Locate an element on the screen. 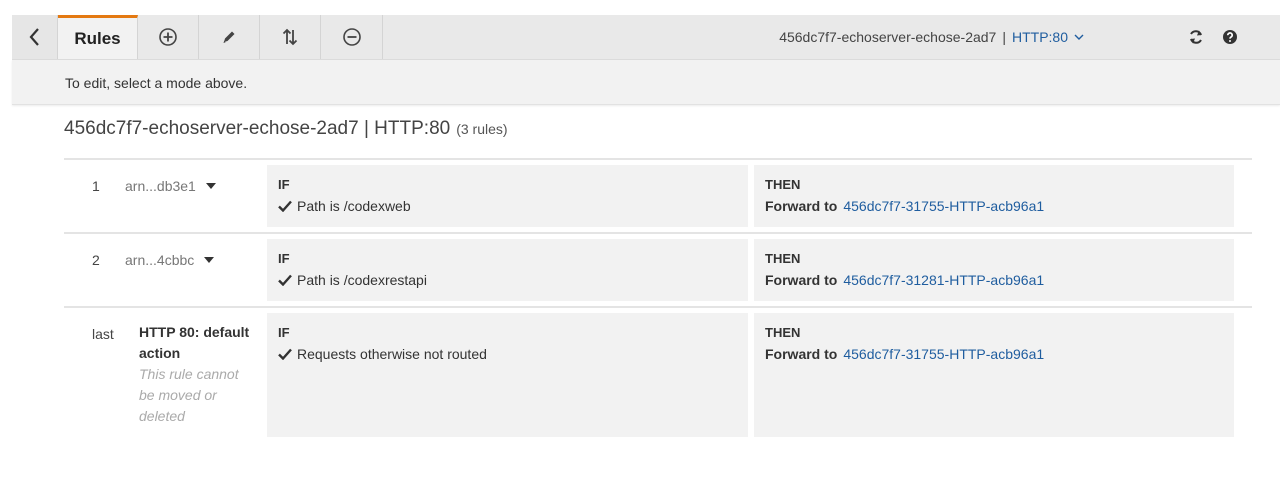 The height and width of the screenshot is (503, 1280). add-circle-icon is located at coordinates (168, 37).